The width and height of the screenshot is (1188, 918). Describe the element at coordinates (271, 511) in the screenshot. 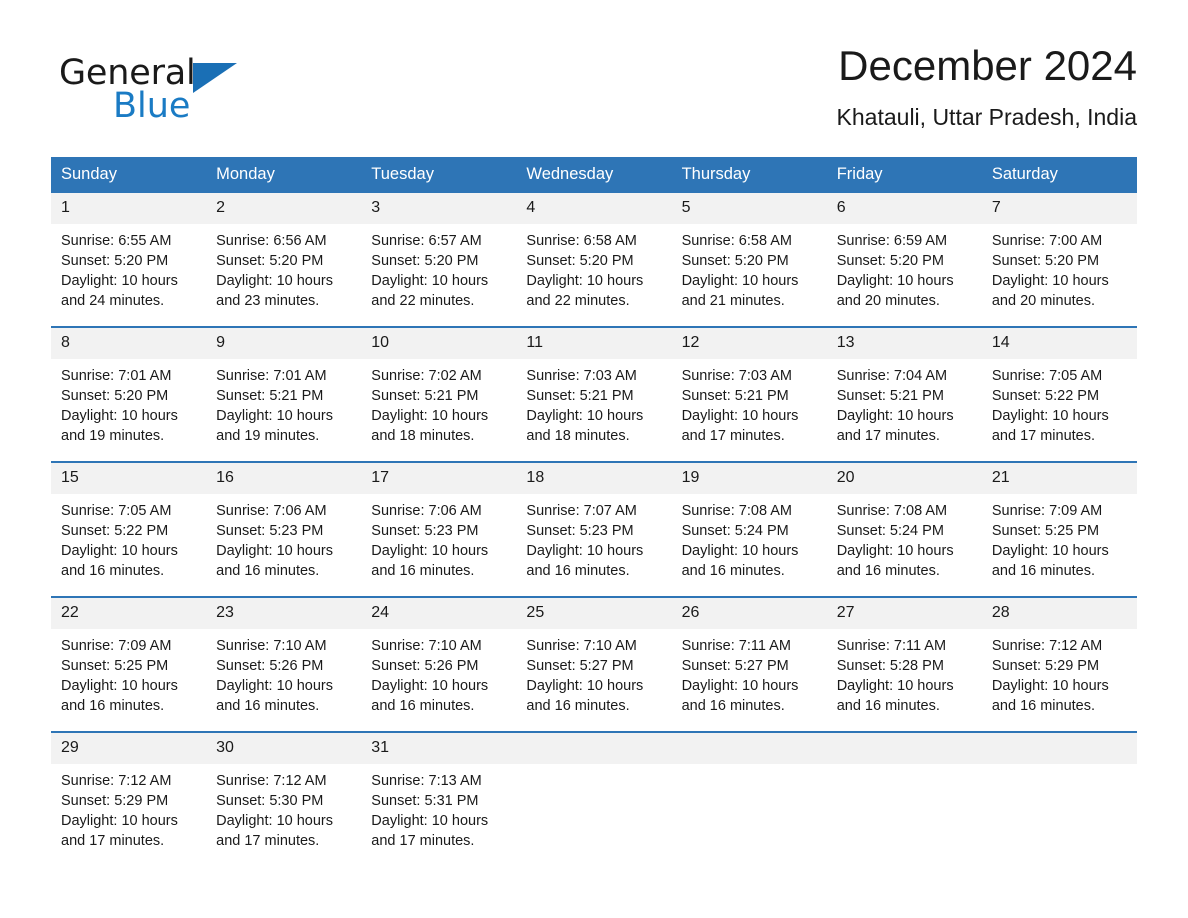

I see `sunrise-text: Sunrise: 7:06 AM` at that location.